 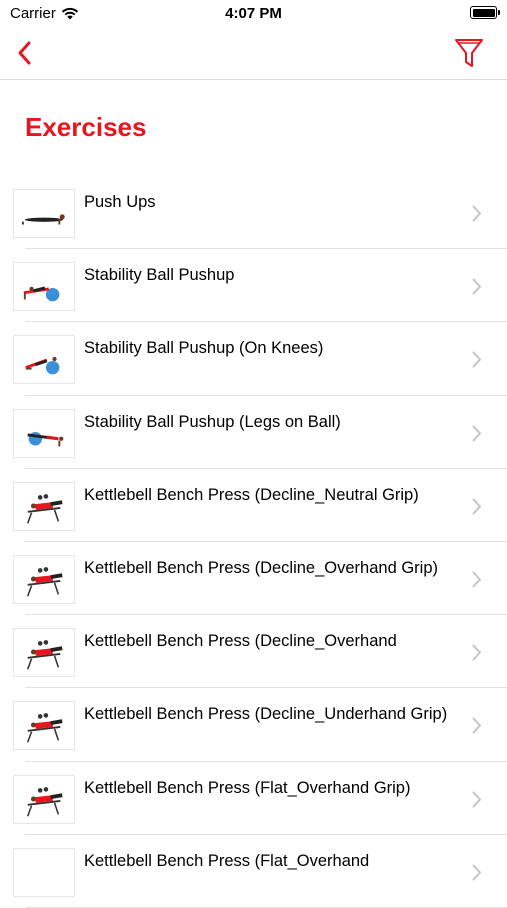 I want to click on status-bar: Carrier 4:07 PM, so click(x=253, y=14).